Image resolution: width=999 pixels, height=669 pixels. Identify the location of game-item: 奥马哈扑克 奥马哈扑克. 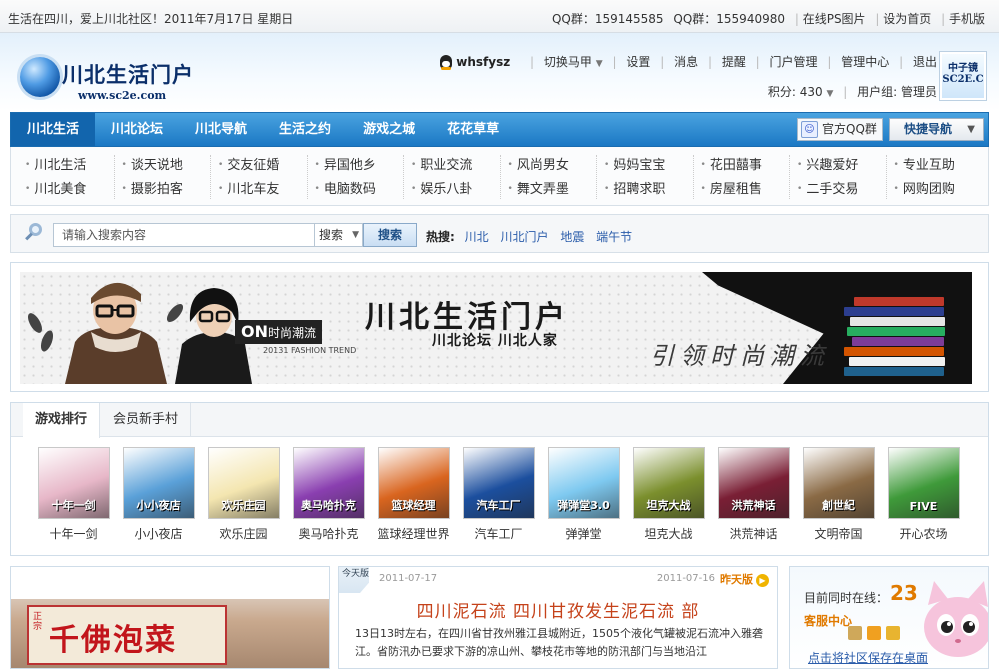
(328, 494).